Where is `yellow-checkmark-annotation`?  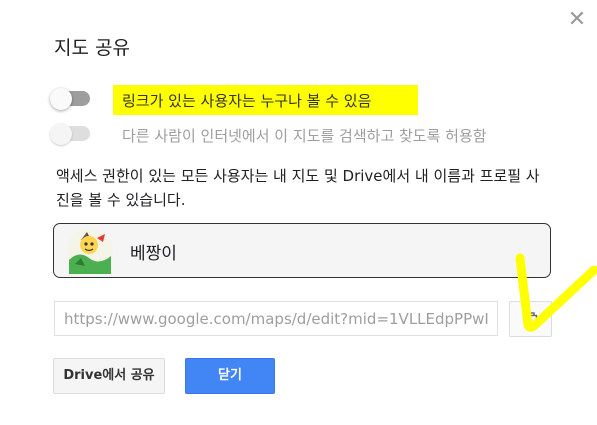
yellow-checkmark-annotation is located at coordinates (556, 292).